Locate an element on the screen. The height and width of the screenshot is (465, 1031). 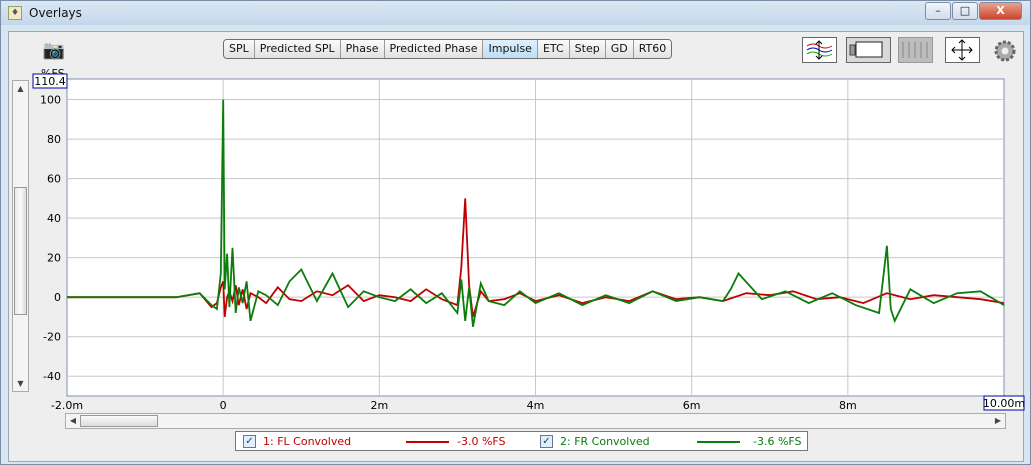
x-right-marker: 10.00m is located at coordinates (1004, 403).